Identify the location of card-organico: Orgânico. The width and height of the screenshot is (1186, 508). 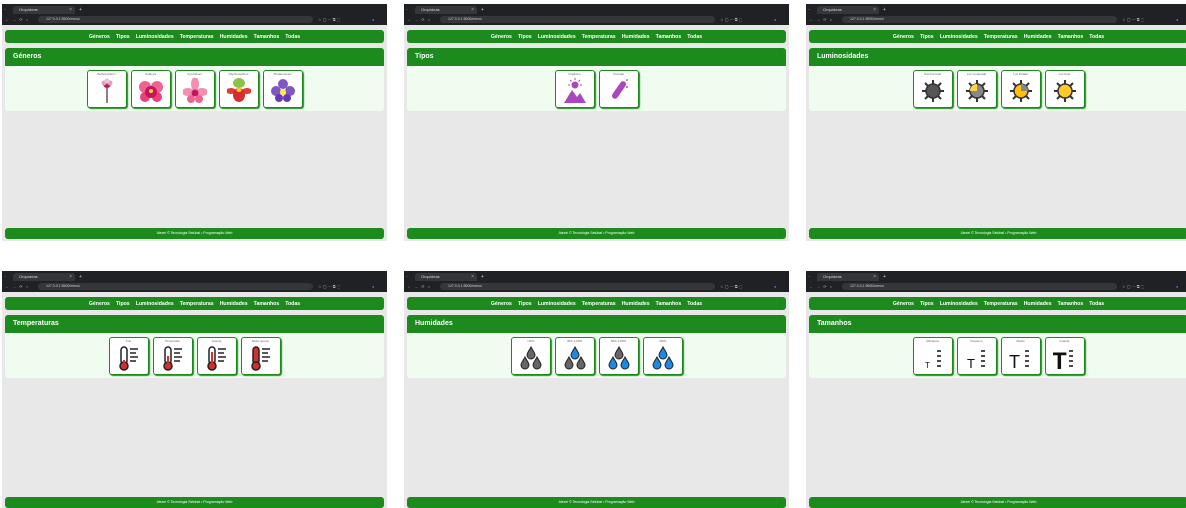
(574, 88).